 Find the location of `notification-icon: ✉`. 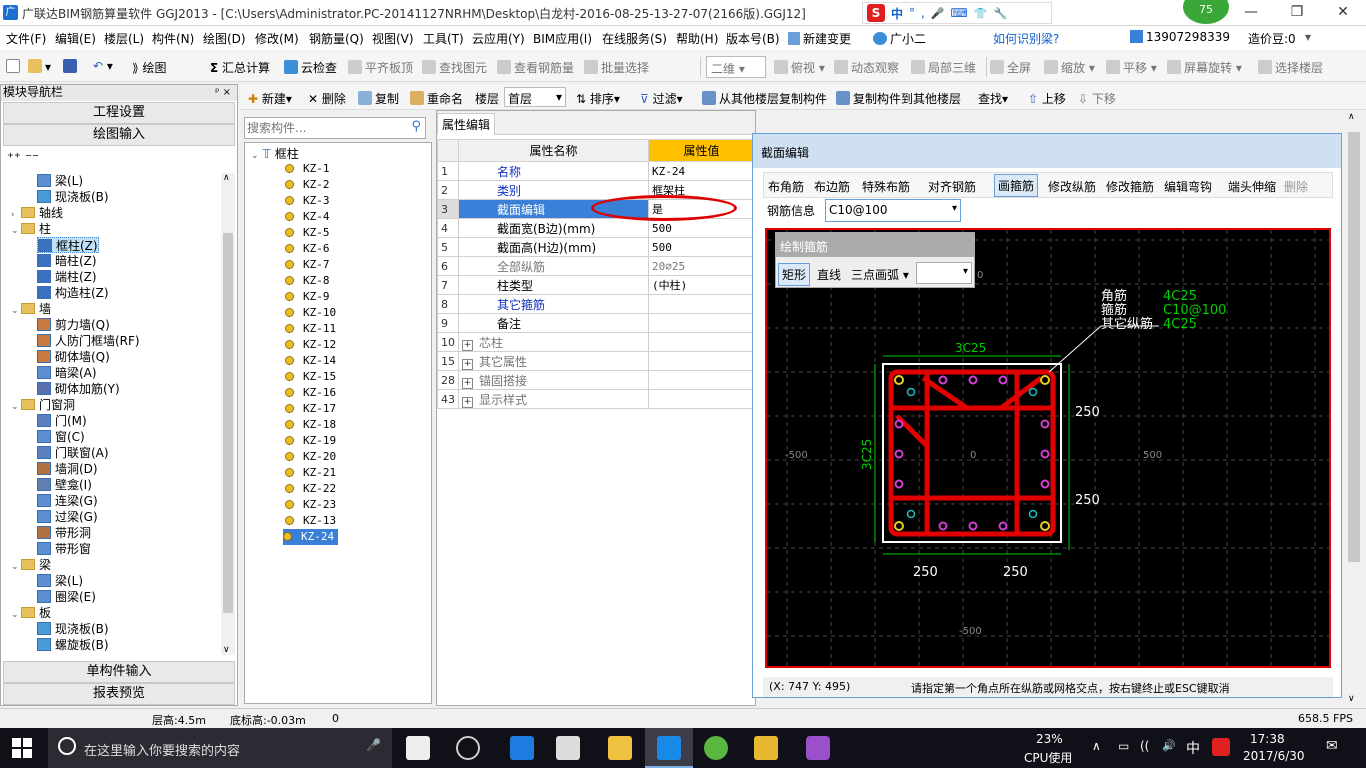

notification-icon: ✉ is located at coordinates (1332, 746).